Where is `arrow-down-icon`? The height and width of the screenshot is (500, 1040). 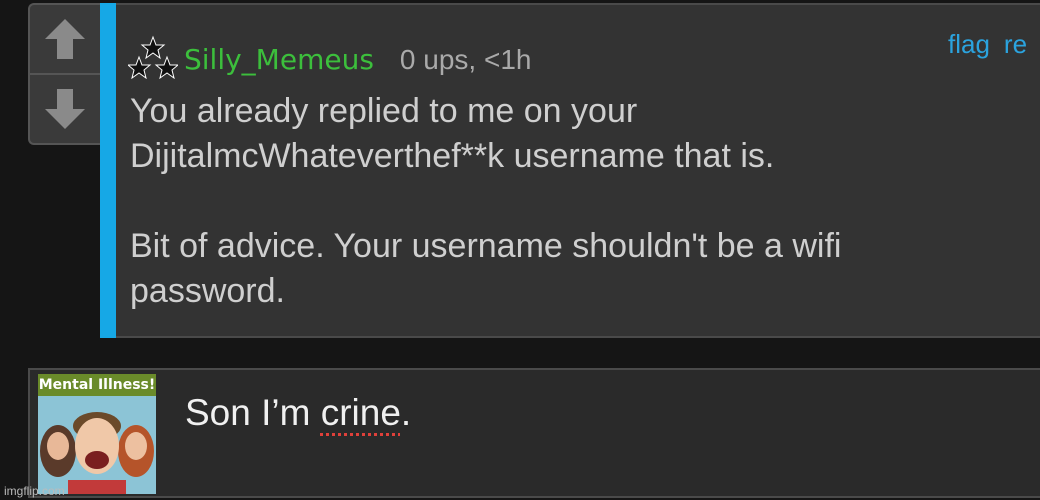 arrow-down-icon is located at coordinates (65, 109).